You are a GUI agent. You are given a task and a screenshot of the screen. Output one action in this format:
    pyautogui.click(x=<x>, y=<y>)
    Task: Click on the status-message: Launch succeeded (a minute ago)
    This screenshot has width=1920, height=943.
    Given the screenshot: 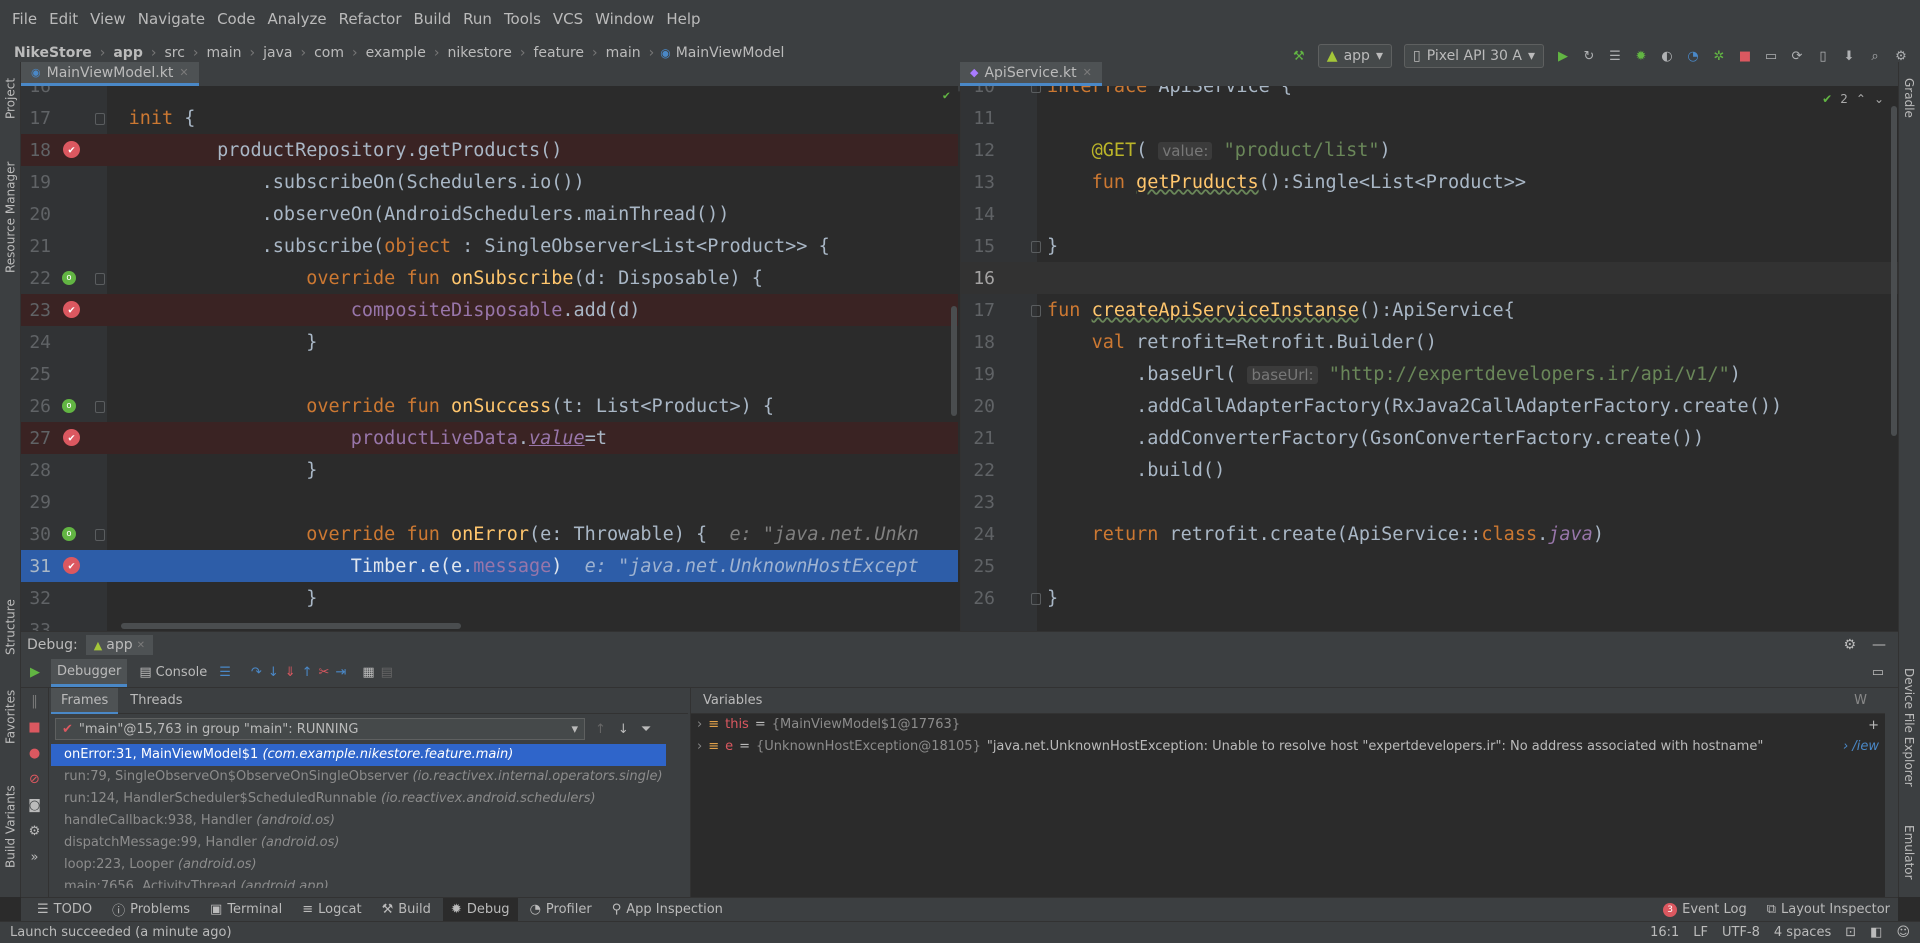 What is the action you would take?
    pyautogui.click(x=121, y=932)
    